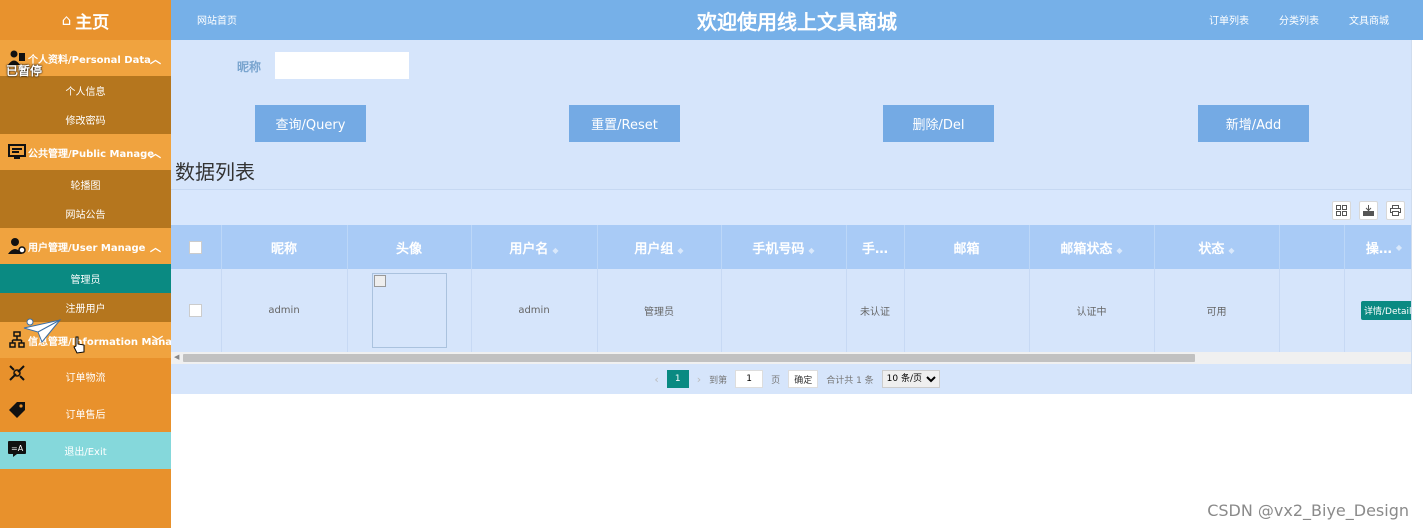  What do you see at coordinates (249, 67) in the screenshot?
I see `search-label: 昵称` at bounding box center [249, 67].